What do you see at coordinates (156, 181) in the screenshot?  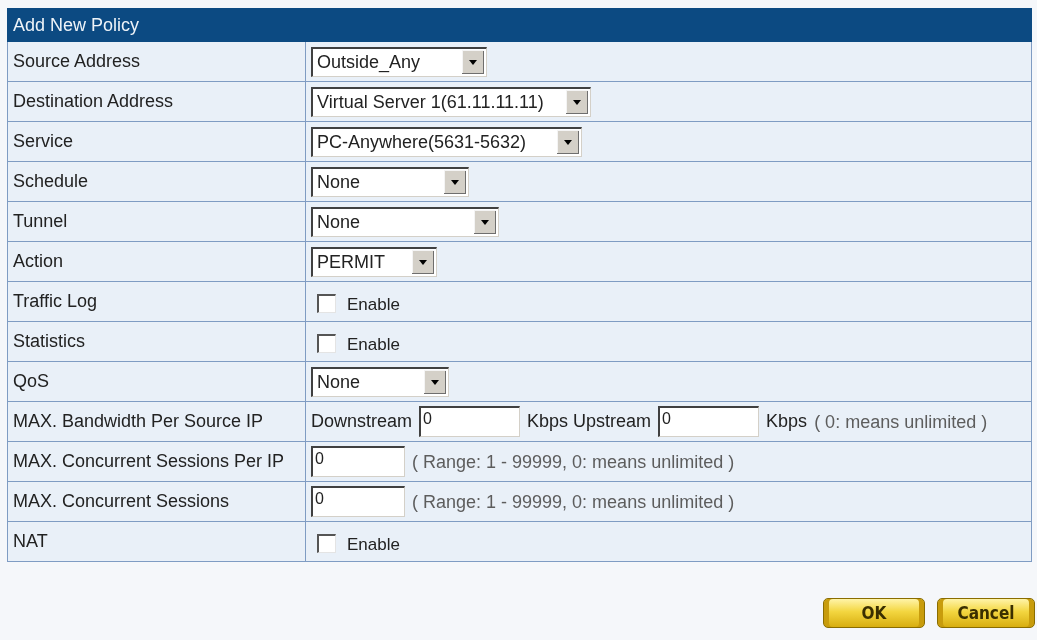 I see `field-label: Schedule` at bounding box center [156, 181].